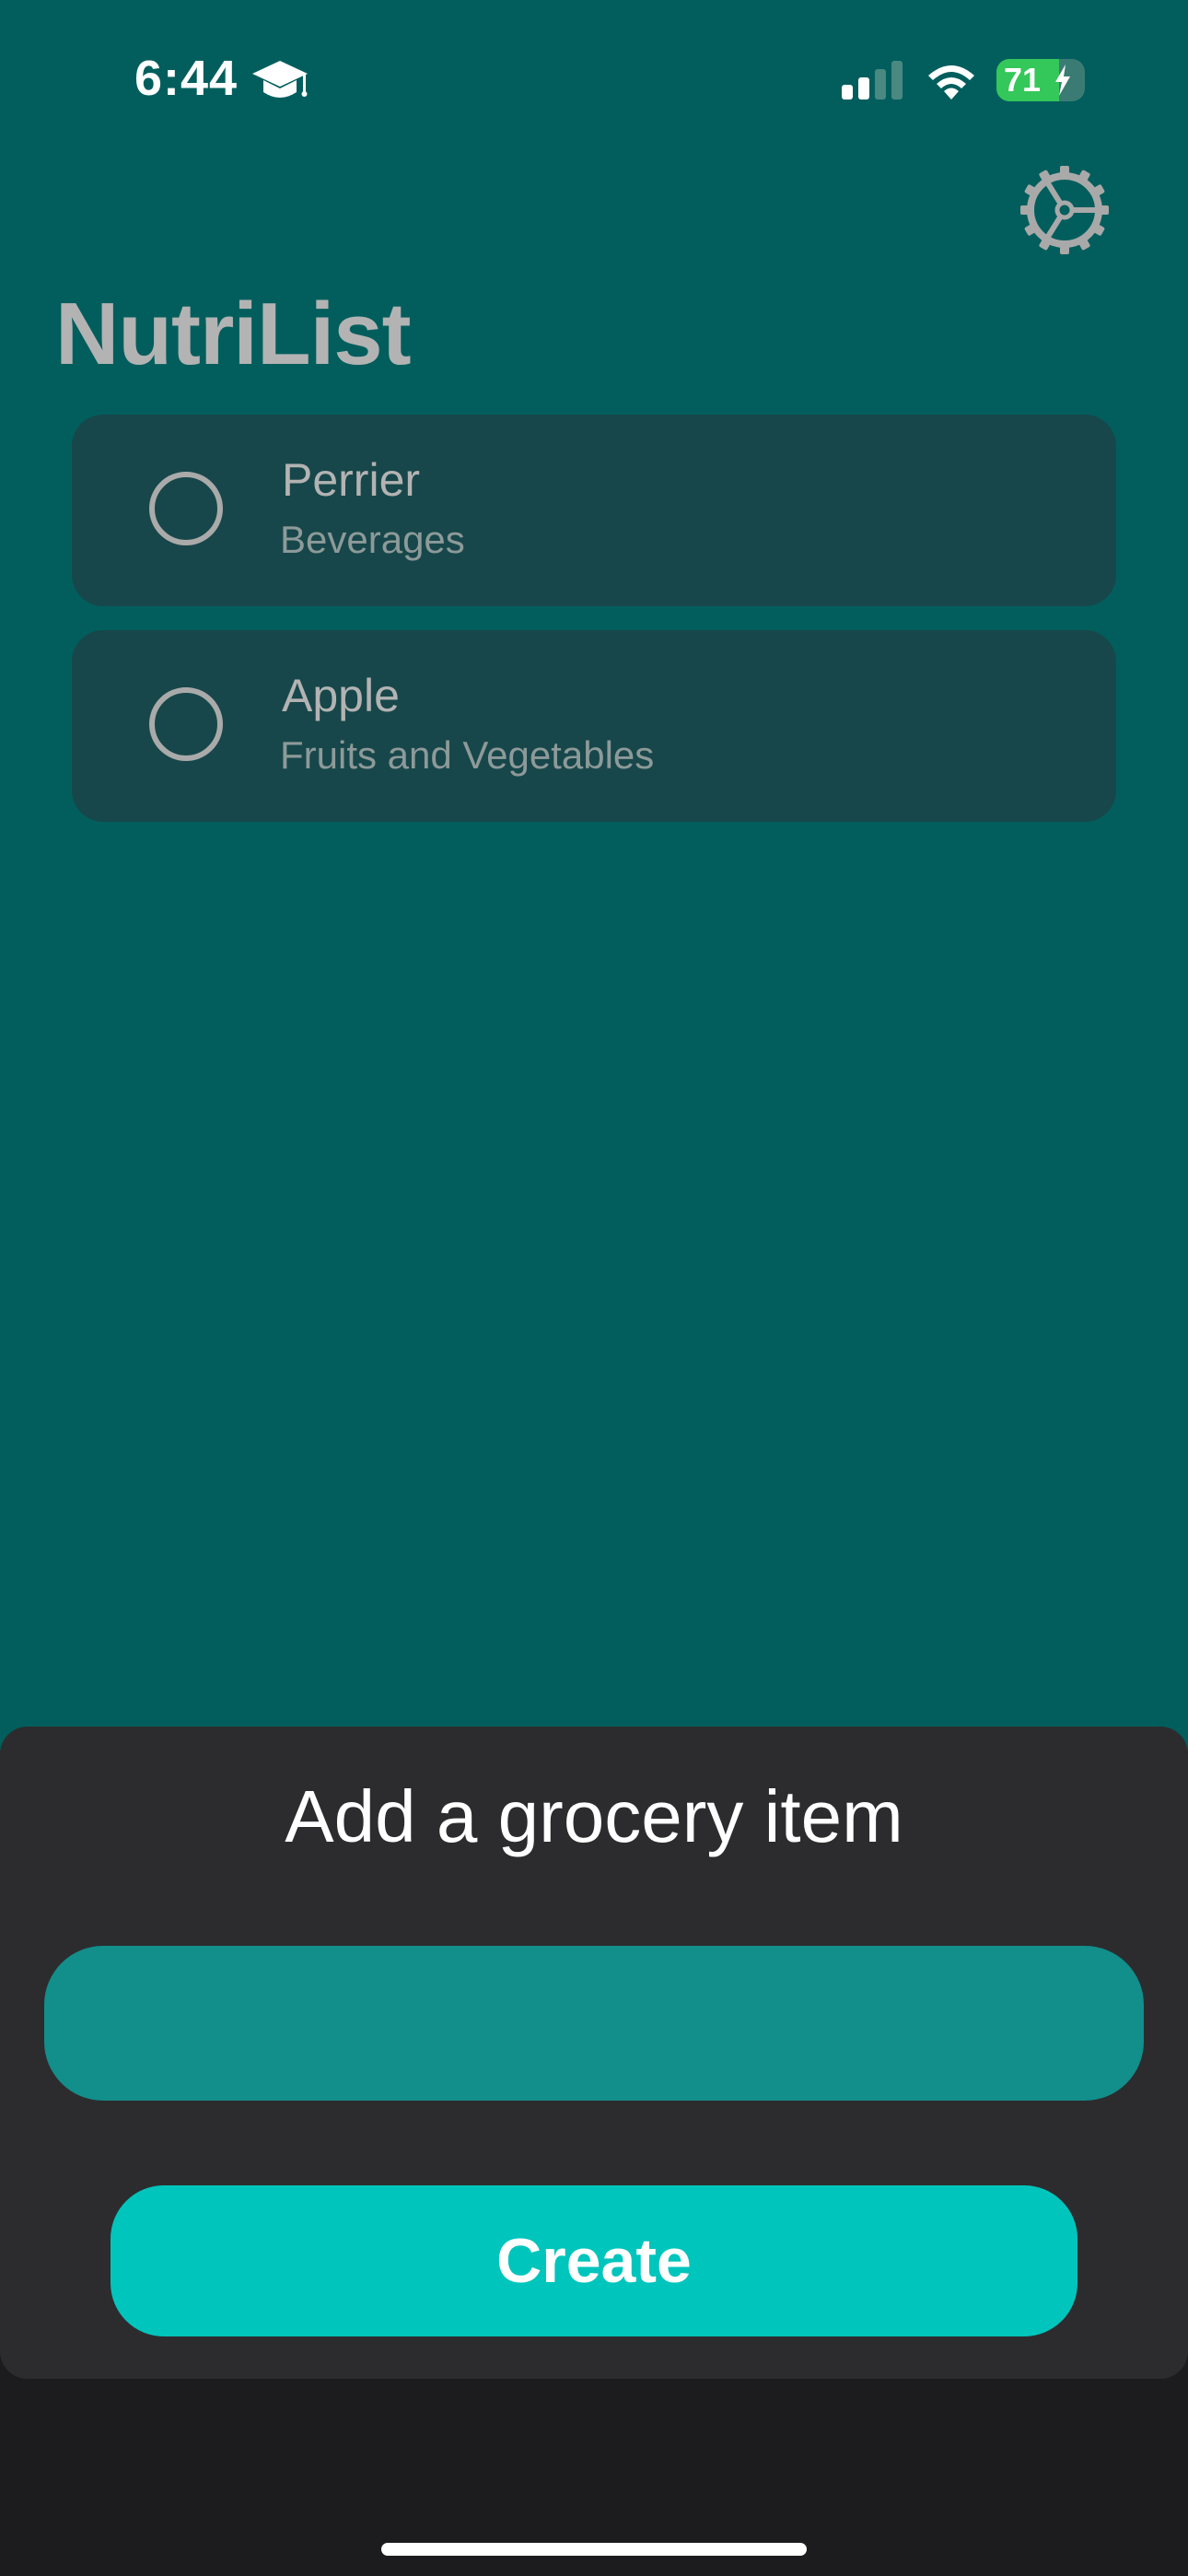 This screenshot has width=1188, height=2576. What do you see at coordinates (1062, 80) in the screenshot?
I see `charging-bolt-icon` at bounding box center [1062, 80].